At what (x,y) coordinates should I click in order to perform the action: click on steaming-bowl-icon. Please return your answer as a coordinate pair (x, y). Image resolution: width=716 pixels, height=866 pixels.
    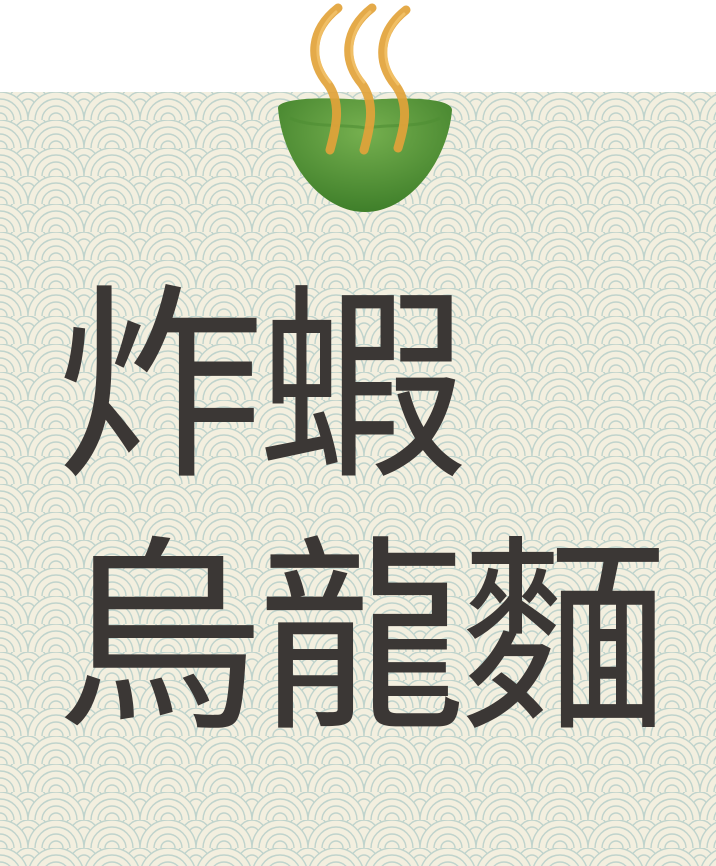
    Looking at the image, I should click on (365, 107).